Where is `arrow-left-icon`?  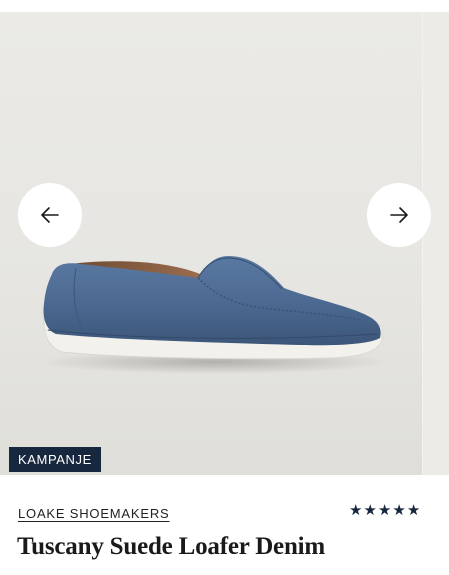
arrow-left-icon is located at coordinates (50, 215).